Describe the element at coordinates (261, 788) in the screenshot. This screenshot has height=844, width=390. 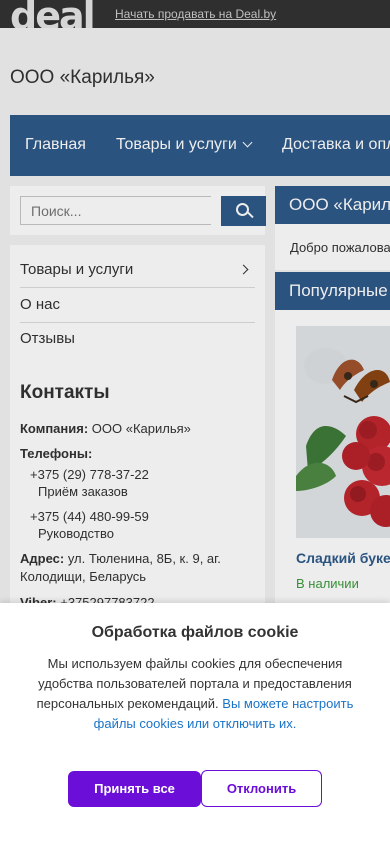
I see `decline-button: Отклонить` at that location.